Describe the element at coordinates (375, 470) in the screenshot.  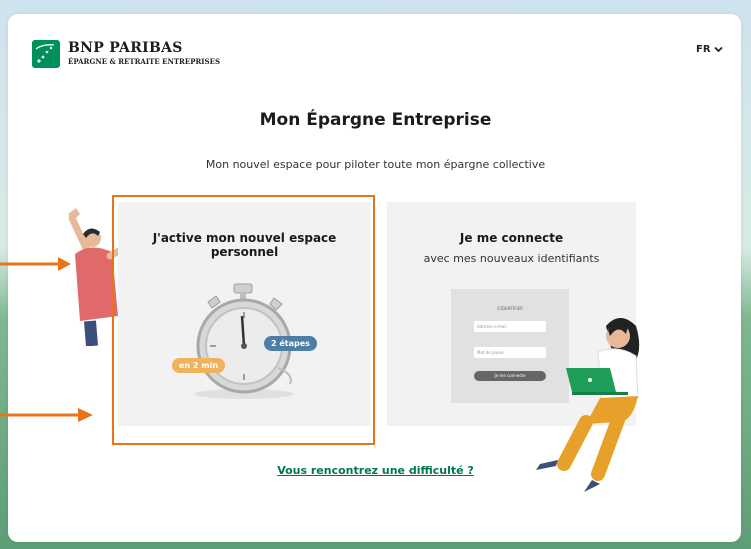
I see `help-link: Vous rencontrez une difficulté ?` at that location.